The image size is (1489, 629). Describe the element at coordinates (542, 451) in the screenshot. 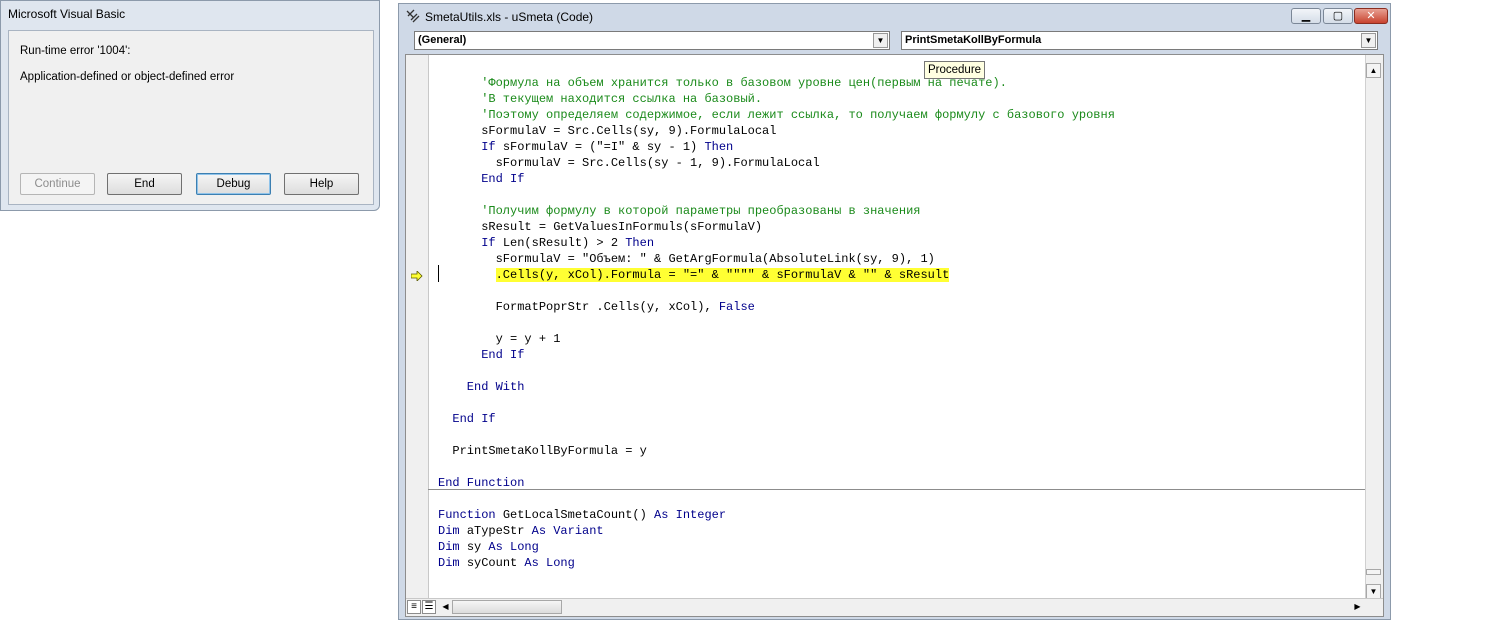

I see `code-token: PrintSmetaKollByFormula = y` at that location.